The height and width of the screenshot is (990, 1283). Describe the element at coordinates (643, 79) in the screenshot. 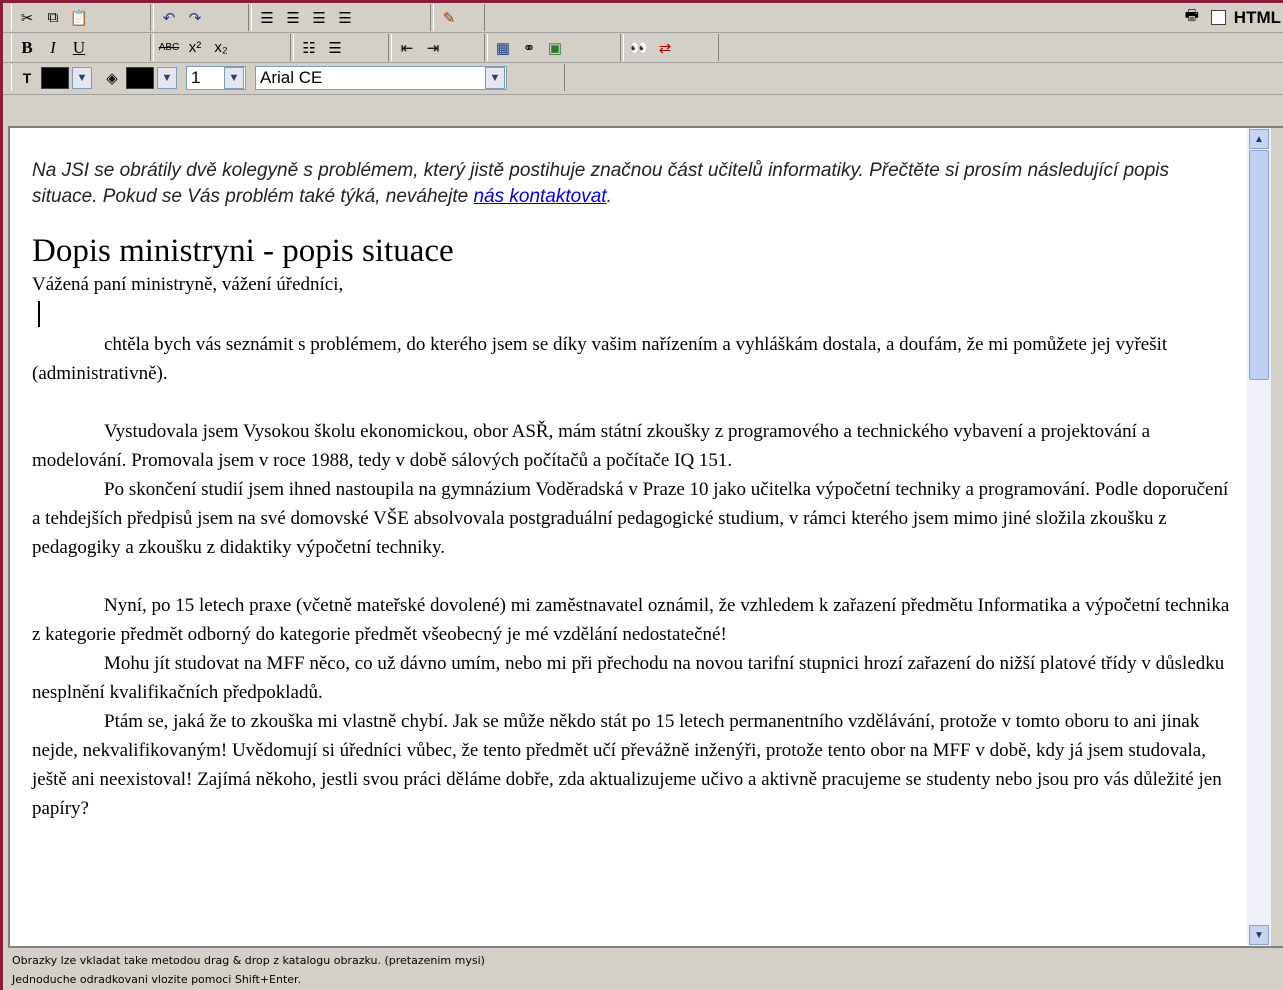

I see `toolbar-row-3: T ▼ ◈ ▼ 1 ▼ Arial CE ▼` at that location.